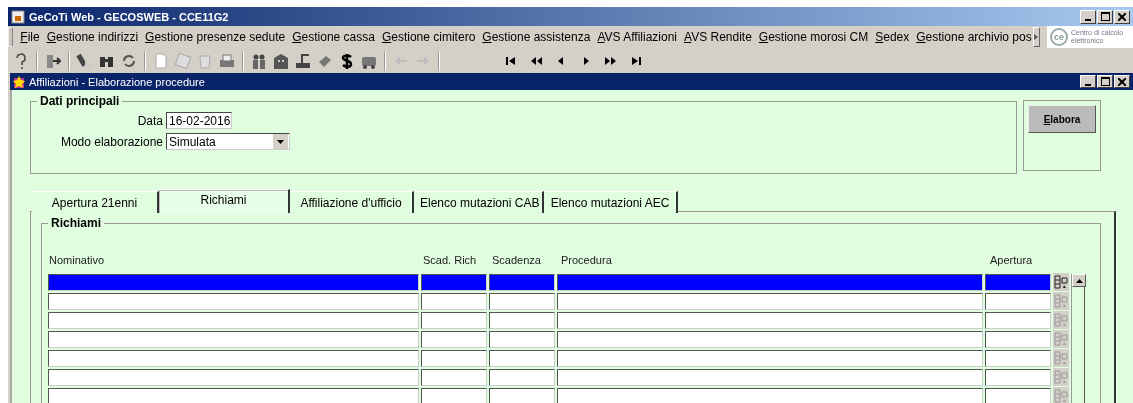 Image resolution: width=1133 pixels, height=403 pixels. Describe the element at coordinates (111, 141) in the screenshot. I see `field-label: Modo elaborazione` at that location.